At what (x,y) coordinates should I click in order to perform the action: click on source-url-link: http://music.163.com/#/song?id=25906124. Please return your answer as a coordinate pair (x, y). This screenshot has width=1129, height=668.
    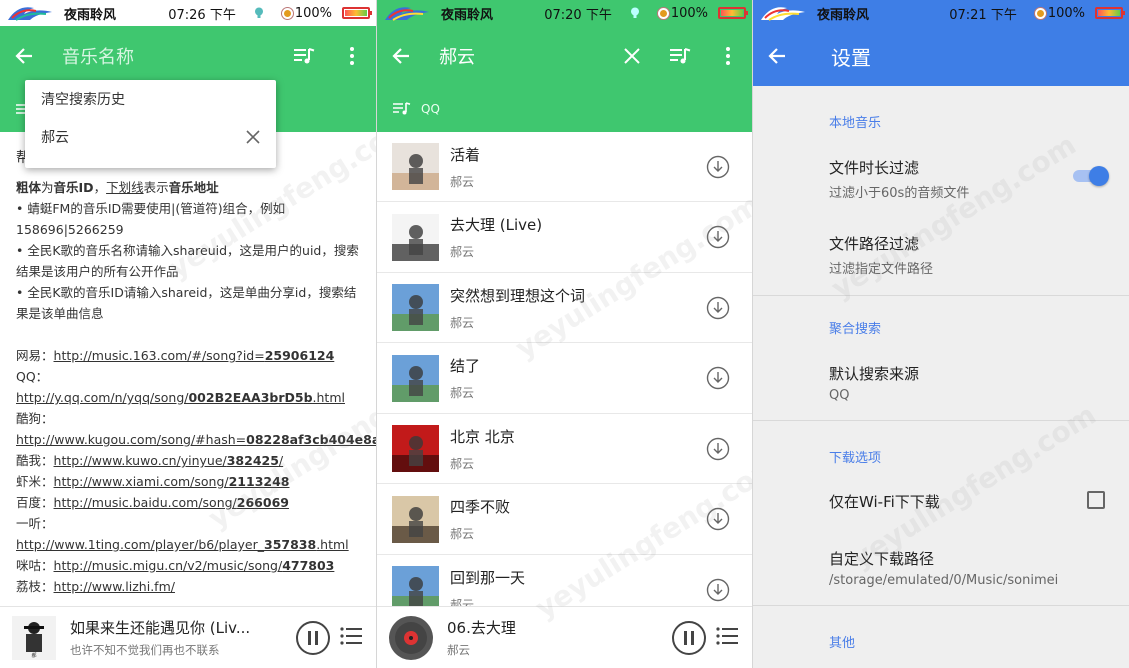
    Looking at the image, I should click on (194, 355).